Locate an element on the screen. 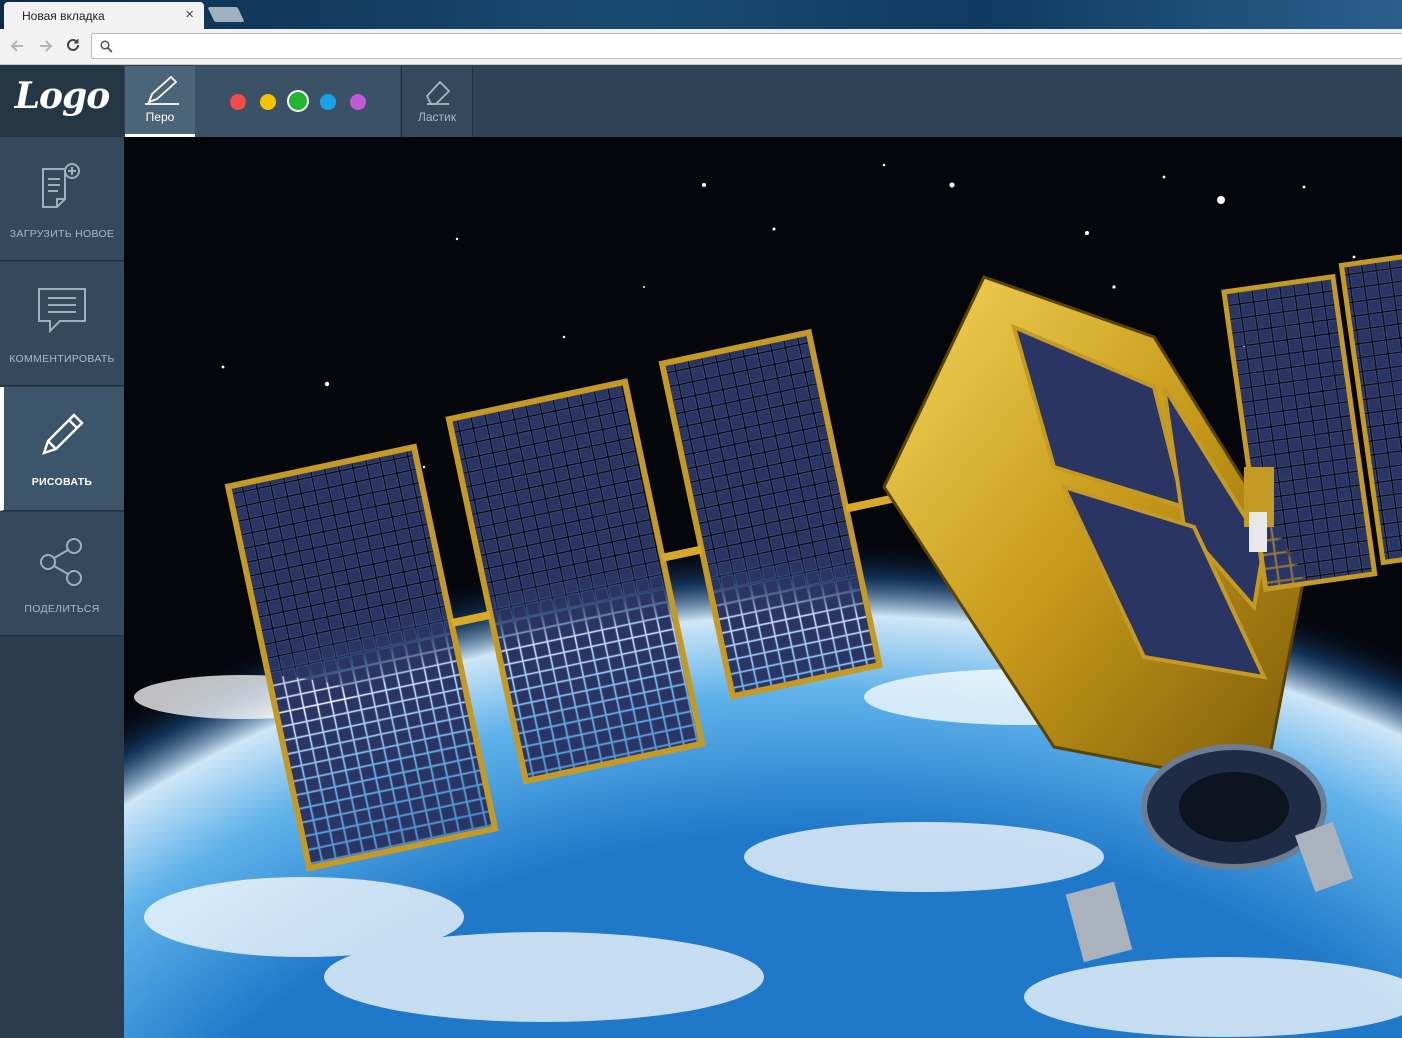 The height and width of the screenshot is (1038, 1402). eraser-tool-label: Ластик is located at coordinates (437, 117).